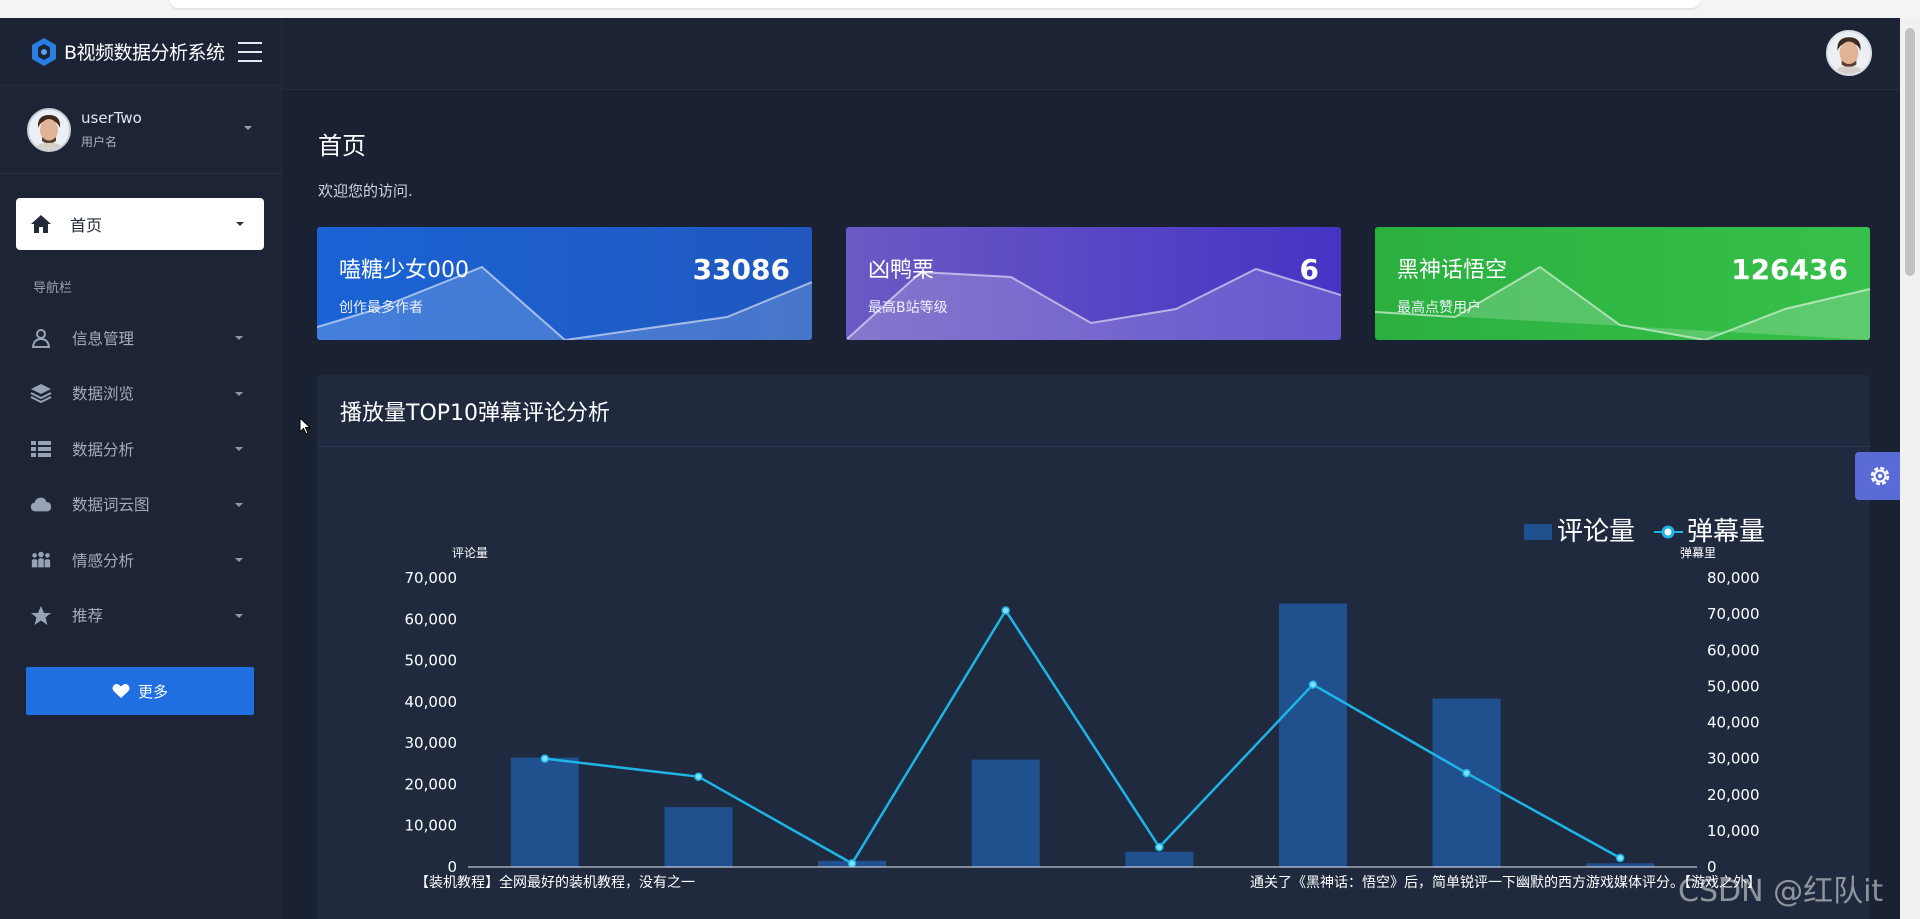 The image size is (1920, 919). What do you see at coordinates (431, 661) in the screenshot?
I see `y-left-tick-label: 50,000` at bounding box center [431, 661].